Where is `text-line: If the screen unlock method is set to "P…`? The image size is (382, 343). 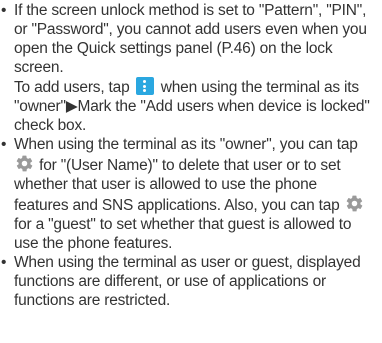 text-line: If the screen unlock method is set to "P… is located at coordinates (190, 10).